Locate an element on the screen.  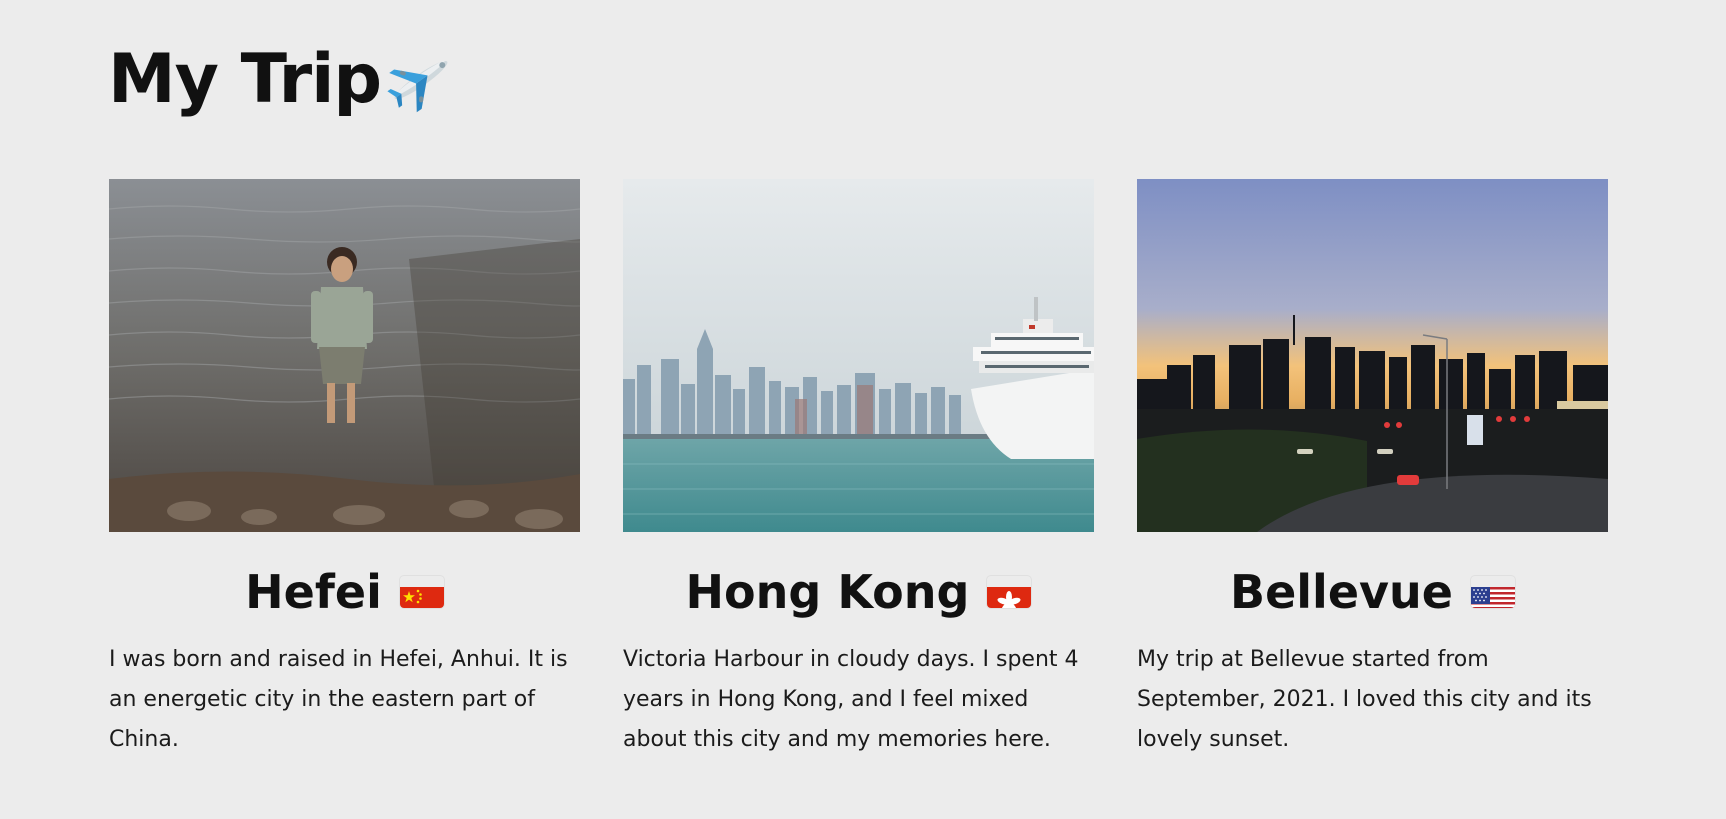
airplane-icon is located at coordinates (421, 80).